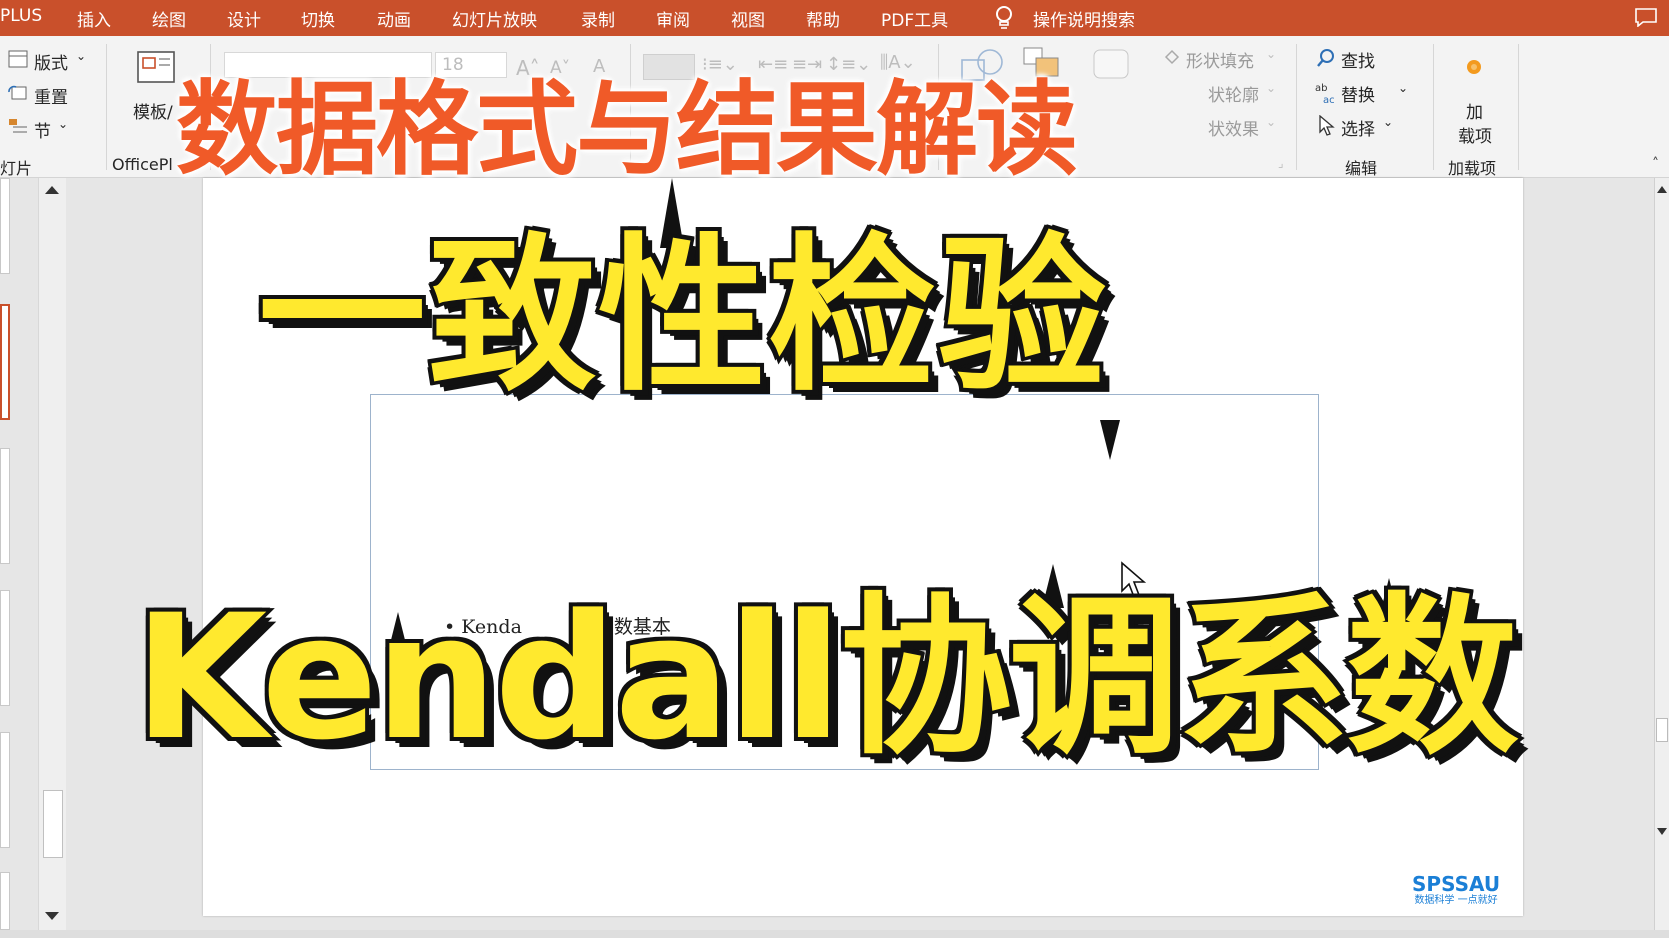  What do you see at coordinates (42, 129) in the screenshot?
I see `section-button: 节` at bounding box center [42, 129].